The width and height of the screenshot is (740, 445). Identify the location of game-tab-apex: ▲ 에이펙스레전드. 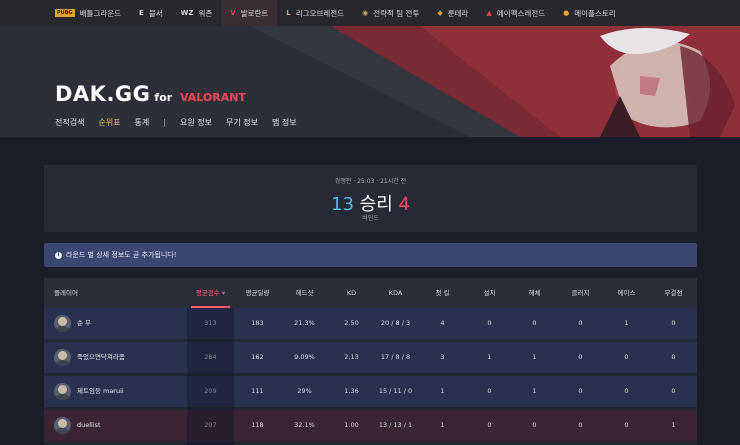
(515, 13).